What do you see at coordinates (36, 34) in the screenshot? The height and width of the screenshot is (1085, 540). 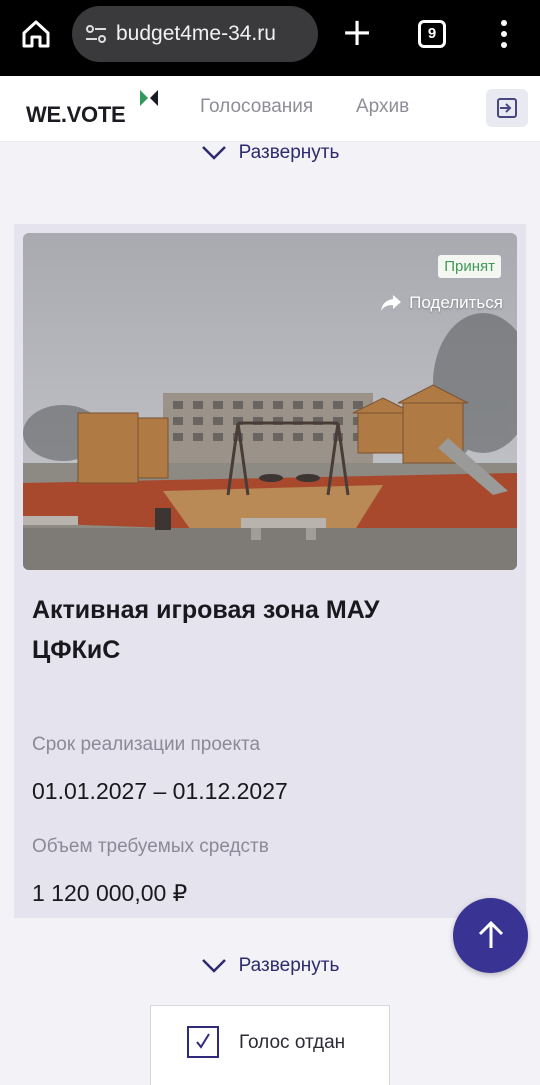 I see `home-icon` at bounding box center [36, 34].